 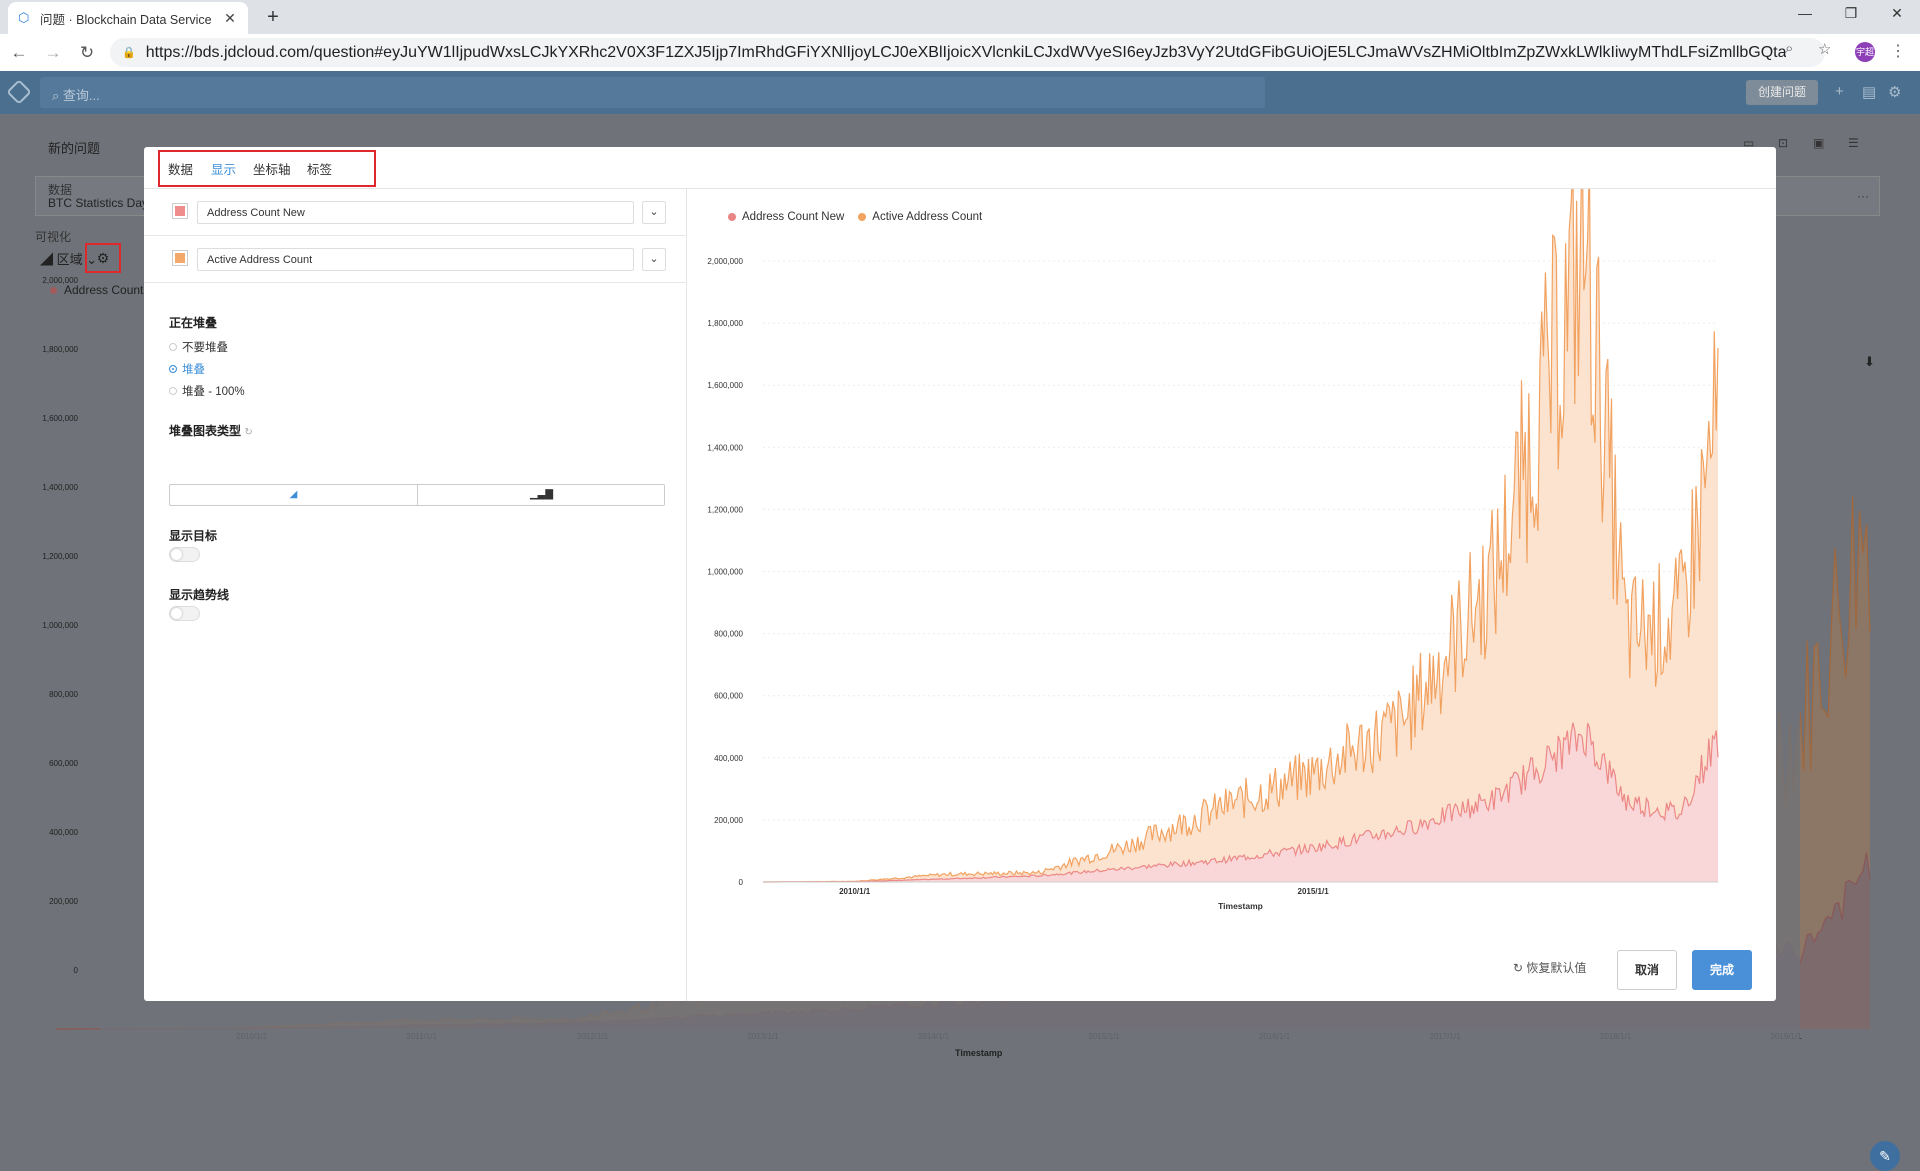 I want to click on radio-label: 堆叠, so click(x=193, y=370).